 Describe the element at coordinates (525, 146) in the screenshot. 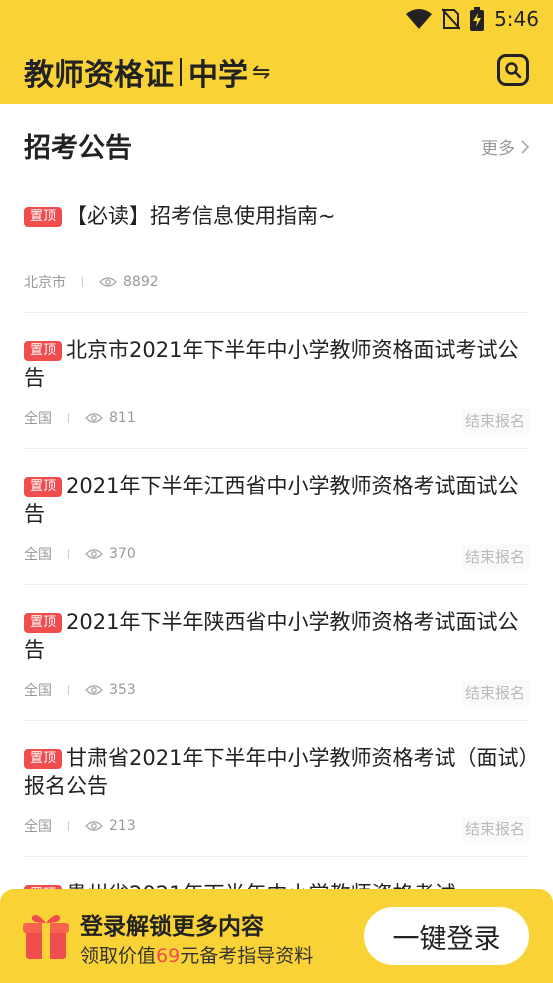

I see `chevron-right-icon` at that location.